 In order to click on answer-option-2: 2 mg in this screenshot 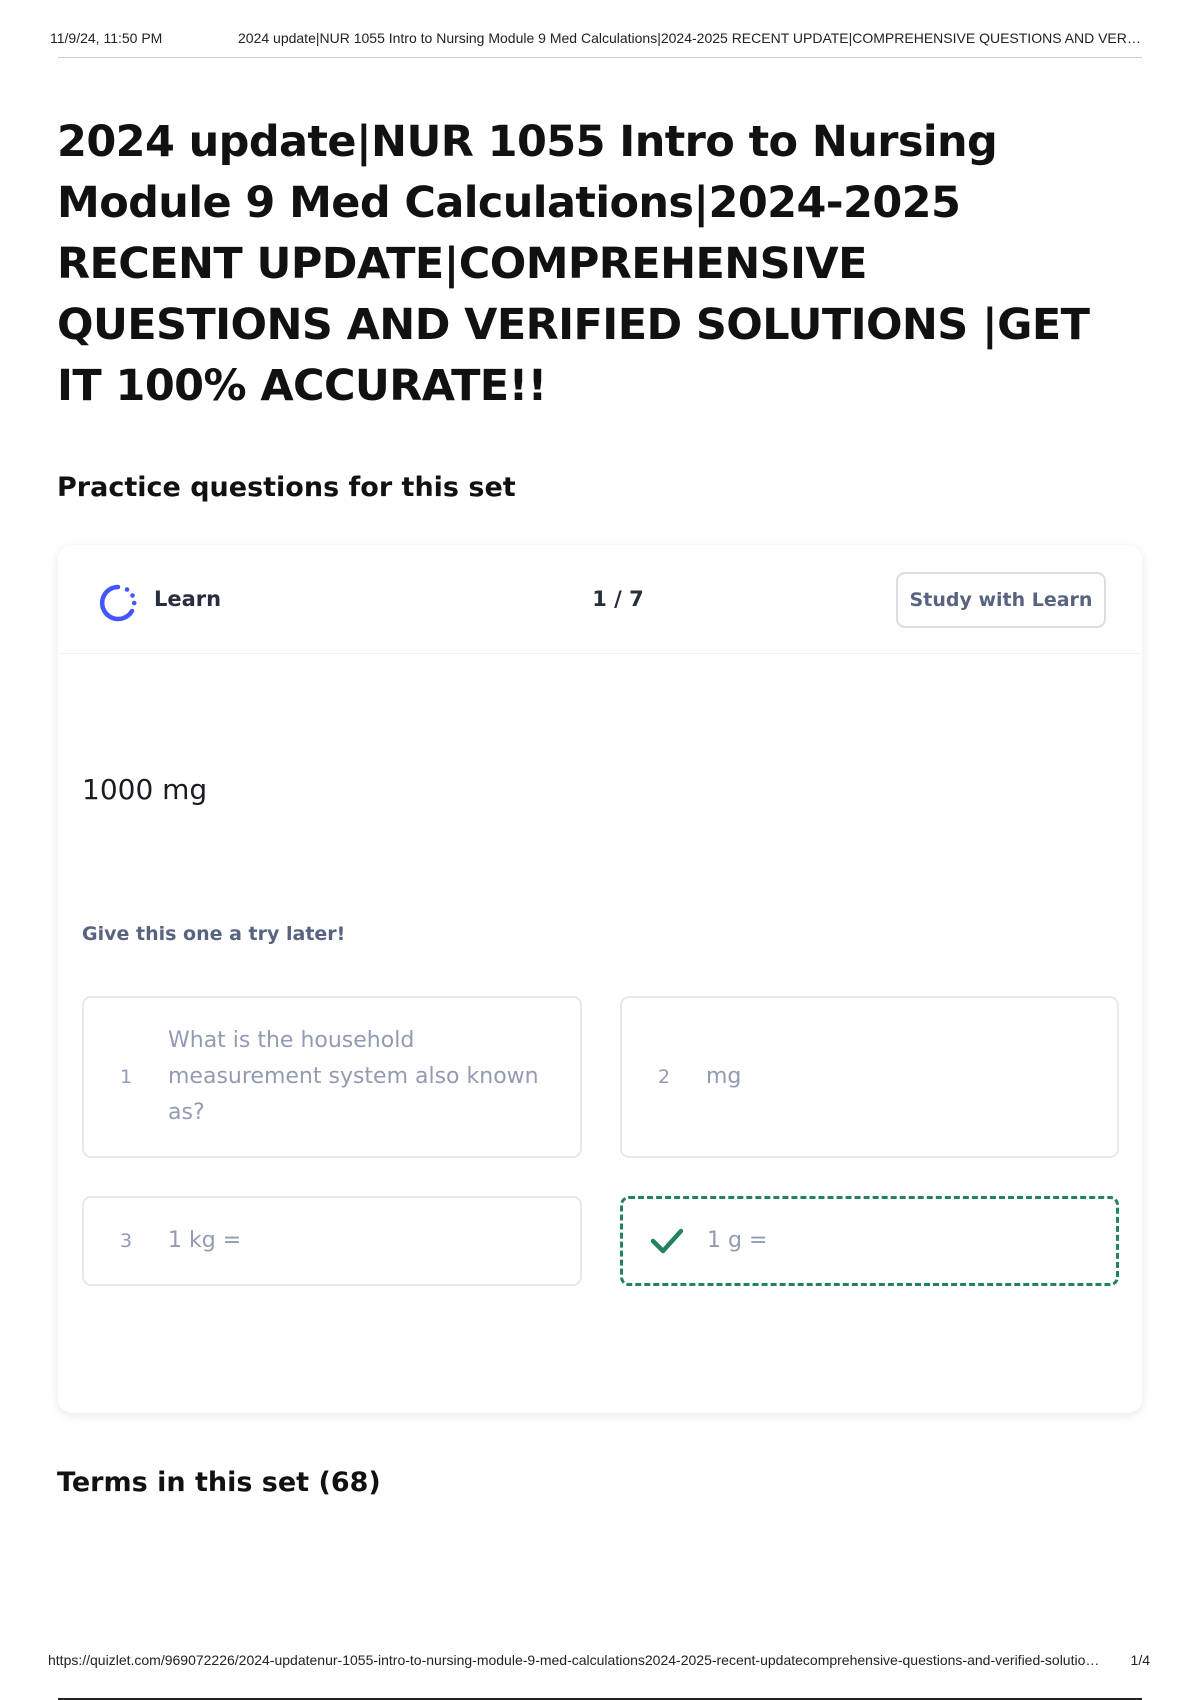, I will do `click(869, 1077)`.